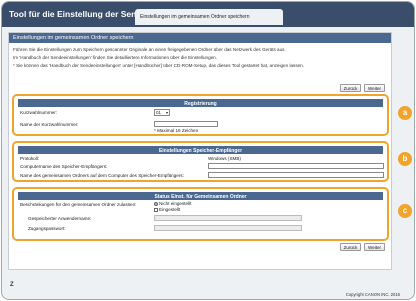  I want to click on restriction-off-label: Nicht eingestellt, so click(175, 203).